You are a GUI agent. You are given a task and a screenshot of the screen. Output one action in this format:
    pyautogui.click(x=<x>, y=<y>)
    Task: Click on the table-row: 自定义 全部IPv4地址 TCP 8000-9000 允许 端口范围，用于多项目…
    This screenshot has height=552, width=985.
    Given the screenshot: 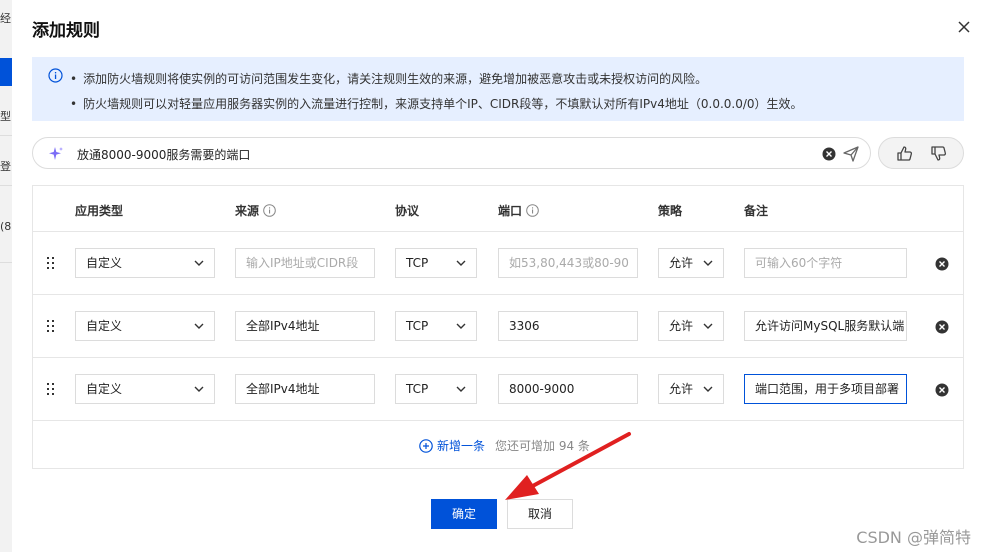 What is the action you would take?
    pyautogui.click(x=498, y=388)
    